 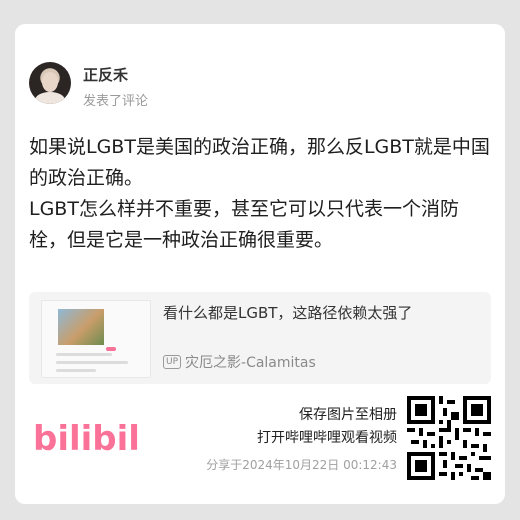 What do you see at coordinates (81, 327) in the screenshot?
I see `thumbnail-image` at bounding box center [81, 327].